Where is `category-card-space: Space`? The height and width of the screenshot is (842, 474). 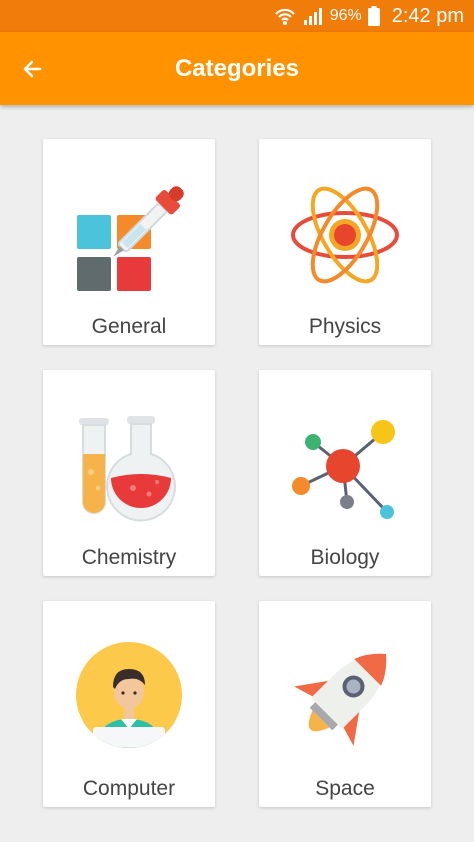 category-card-space: Space is located at coordinates (345, 704).